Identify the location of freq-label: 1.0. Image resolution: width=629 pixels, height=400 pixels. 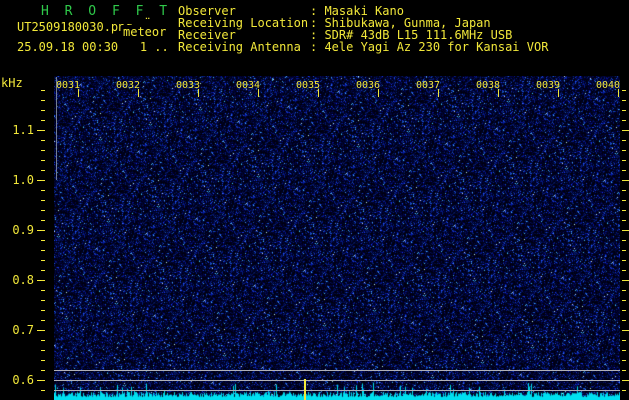
(23, 180).